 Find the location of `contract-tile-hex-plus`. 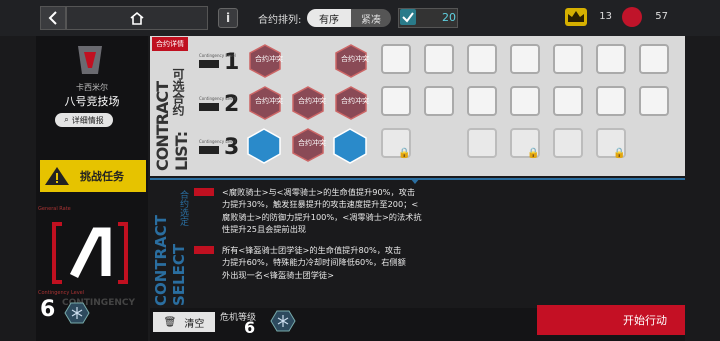

contract-tile-hex-plus is located at coordinates (439, 101).